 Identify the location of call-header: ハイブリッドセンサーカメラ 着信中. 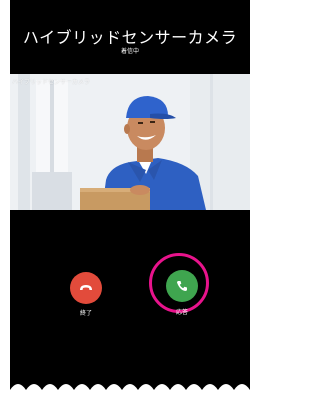
(130, 37).